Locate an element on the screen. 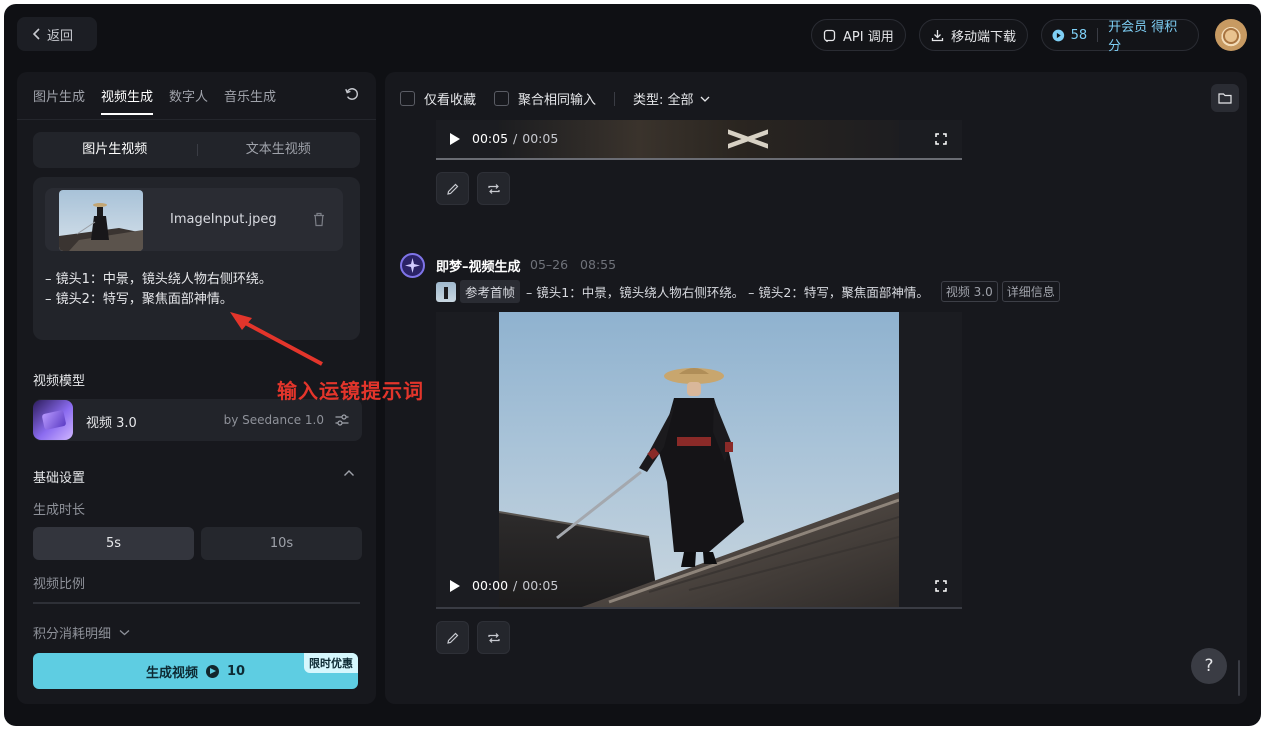  entry-timestamp: 05–26 08:55 is located at coordinates (573, 264).